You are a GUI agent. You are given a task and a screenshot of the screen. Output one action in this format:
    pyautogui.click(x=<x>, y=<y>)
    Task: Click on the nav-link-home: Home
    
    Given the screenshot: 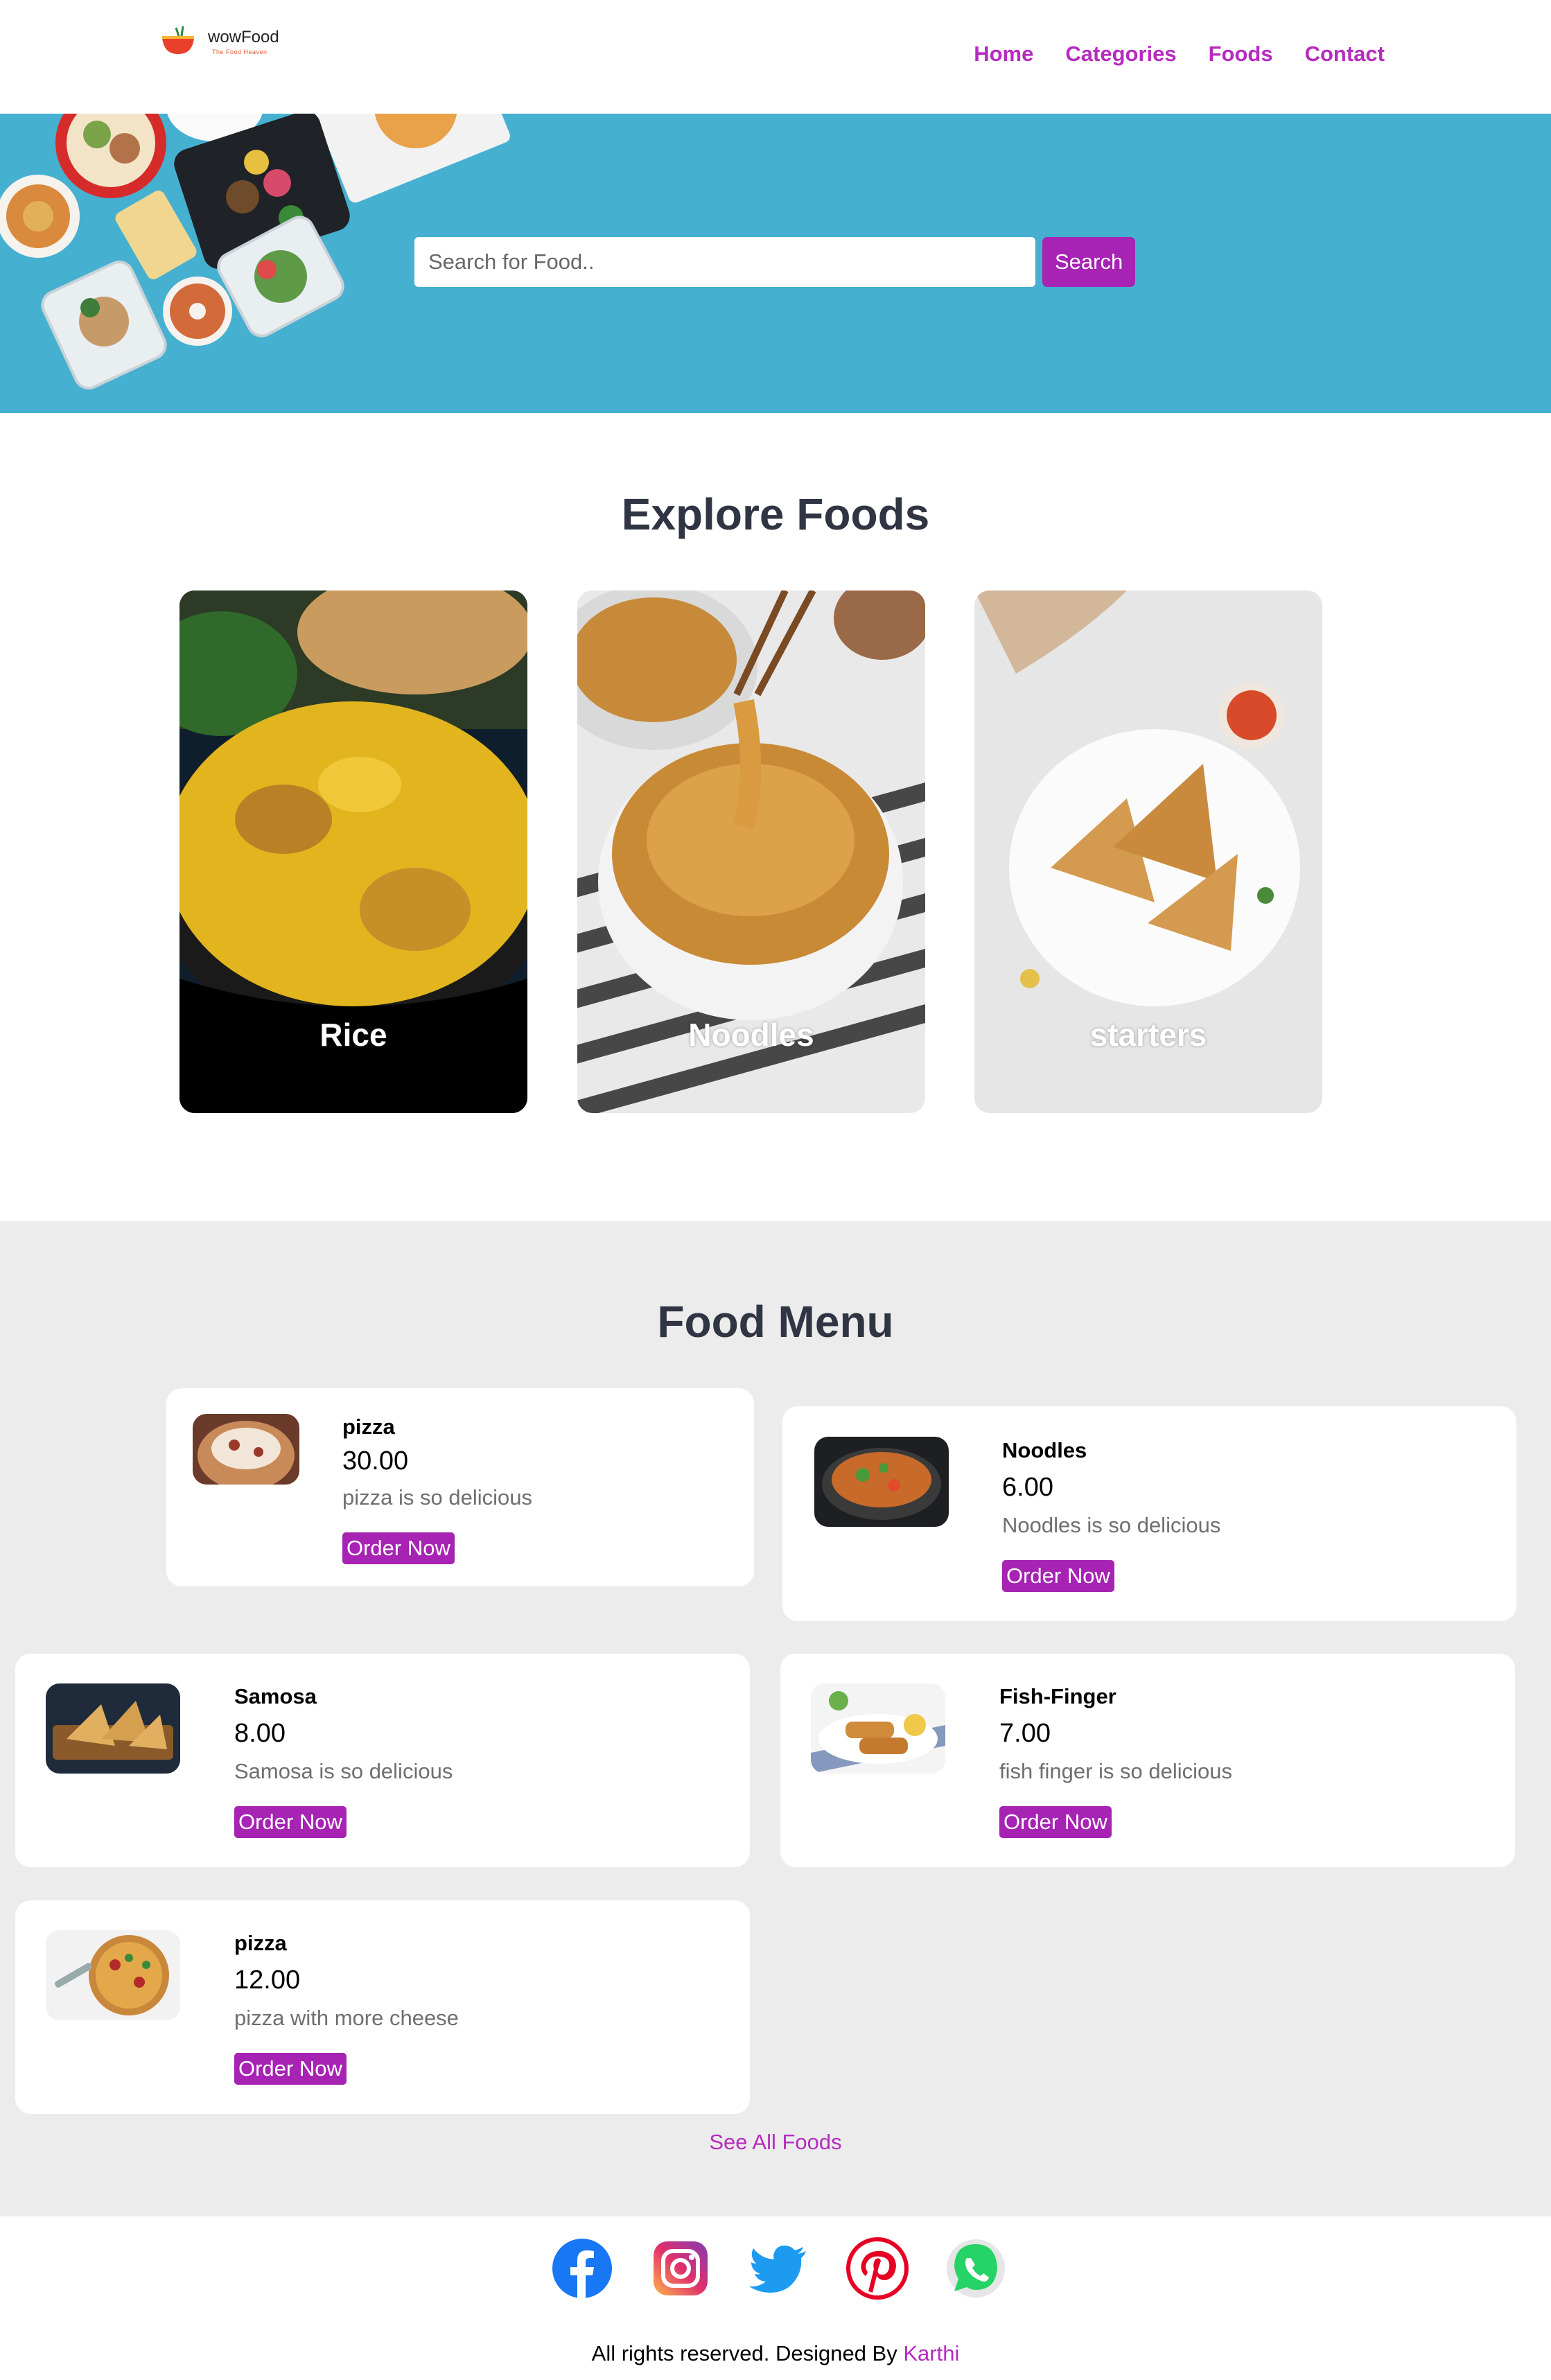 What is the action you would take?
    pyautogui.click(x=1003, y=54)
    